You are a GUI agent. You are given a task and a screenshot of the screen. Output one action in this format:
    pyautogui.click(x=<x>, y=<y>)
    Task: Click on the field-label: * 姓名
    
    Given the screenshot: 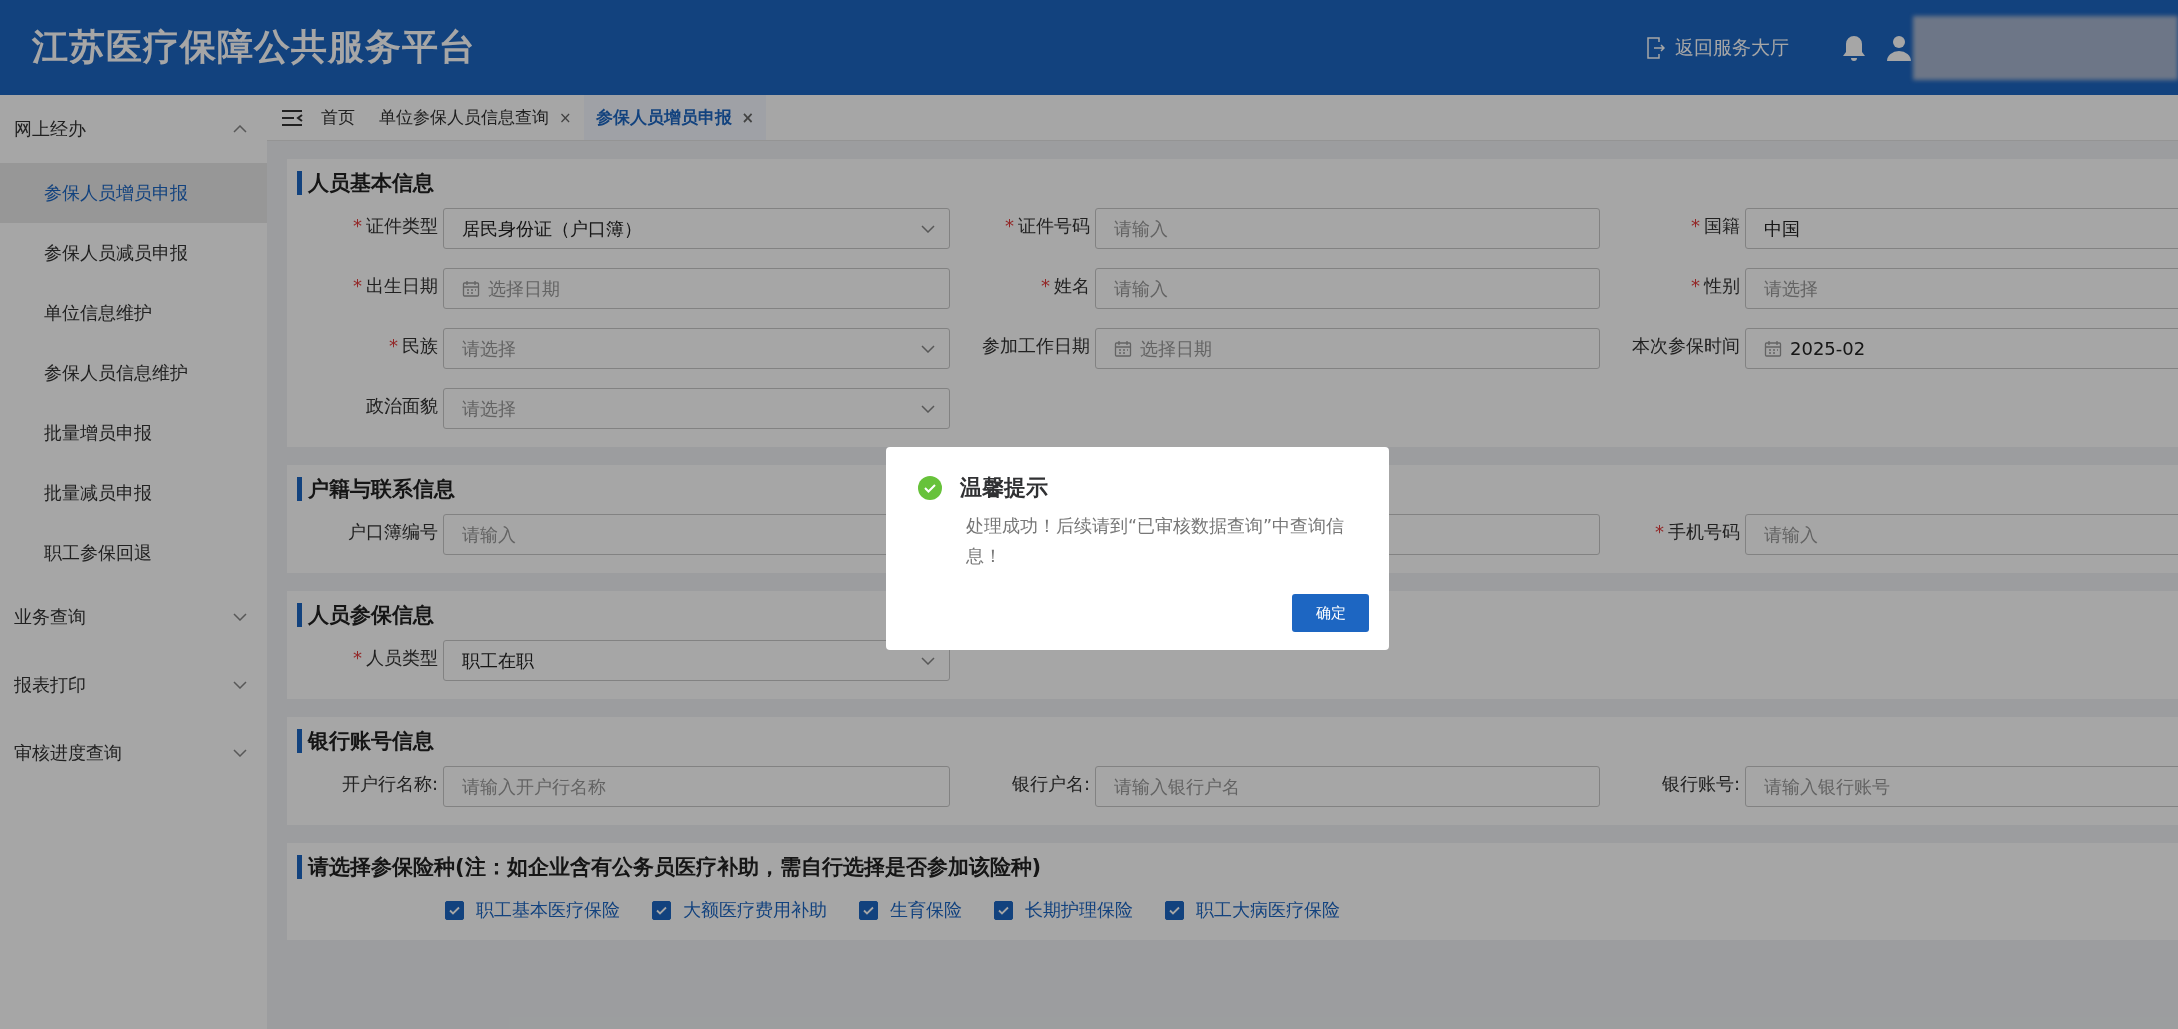 What is the action you would take?
    pyautogui.click(x=1065, y=286)
    